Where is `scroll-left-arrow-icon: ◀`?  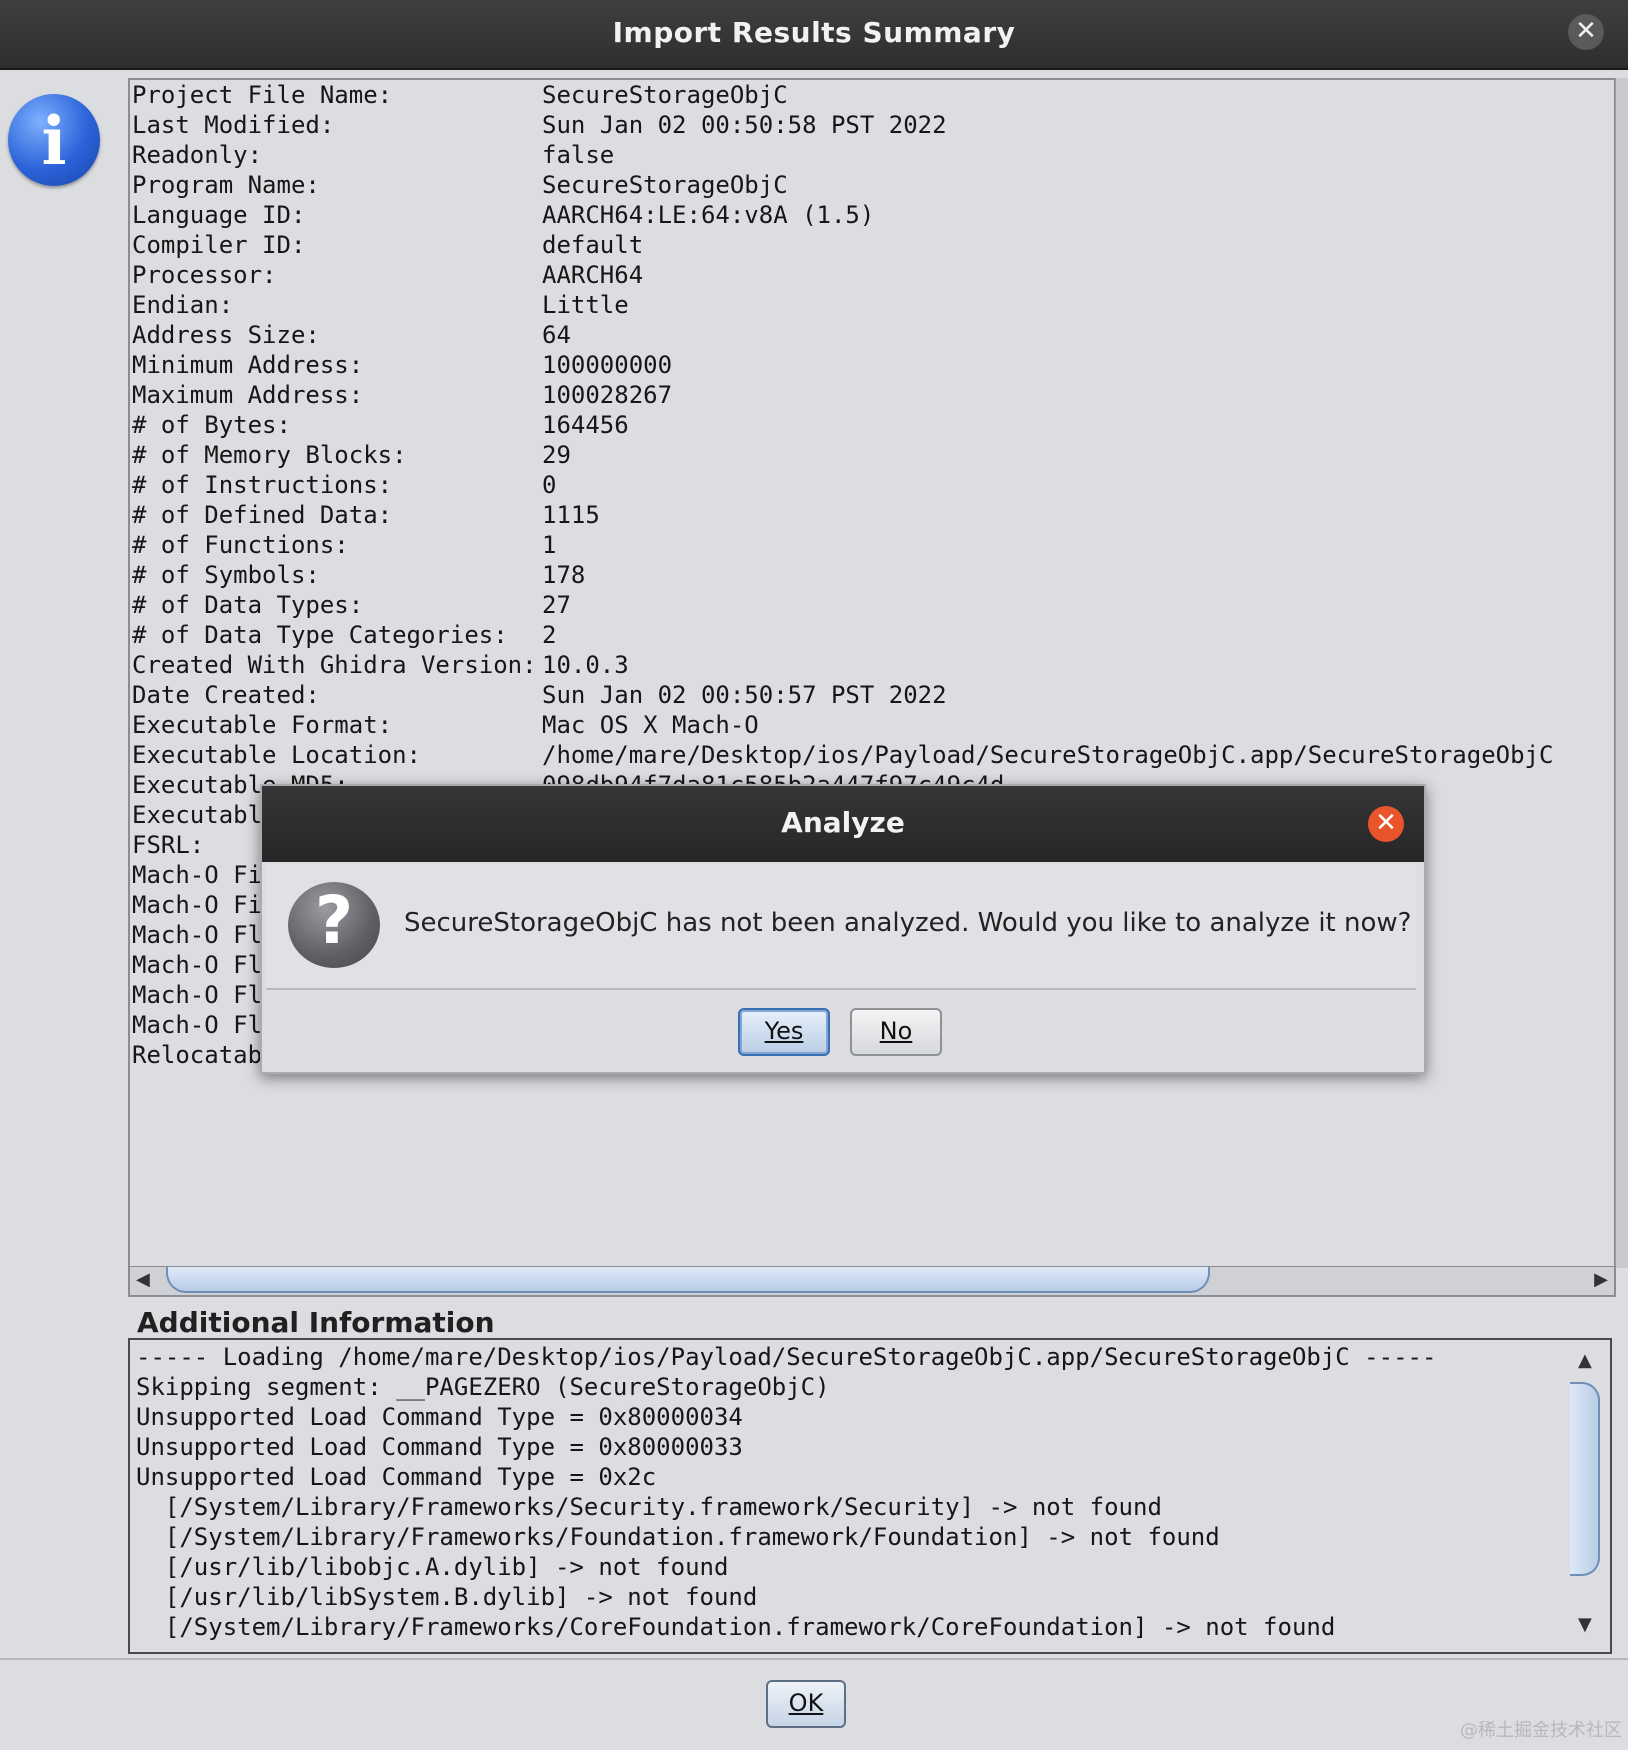
scroll-left-arrow-icon: ◀ is located at coordinates (143, 1279).